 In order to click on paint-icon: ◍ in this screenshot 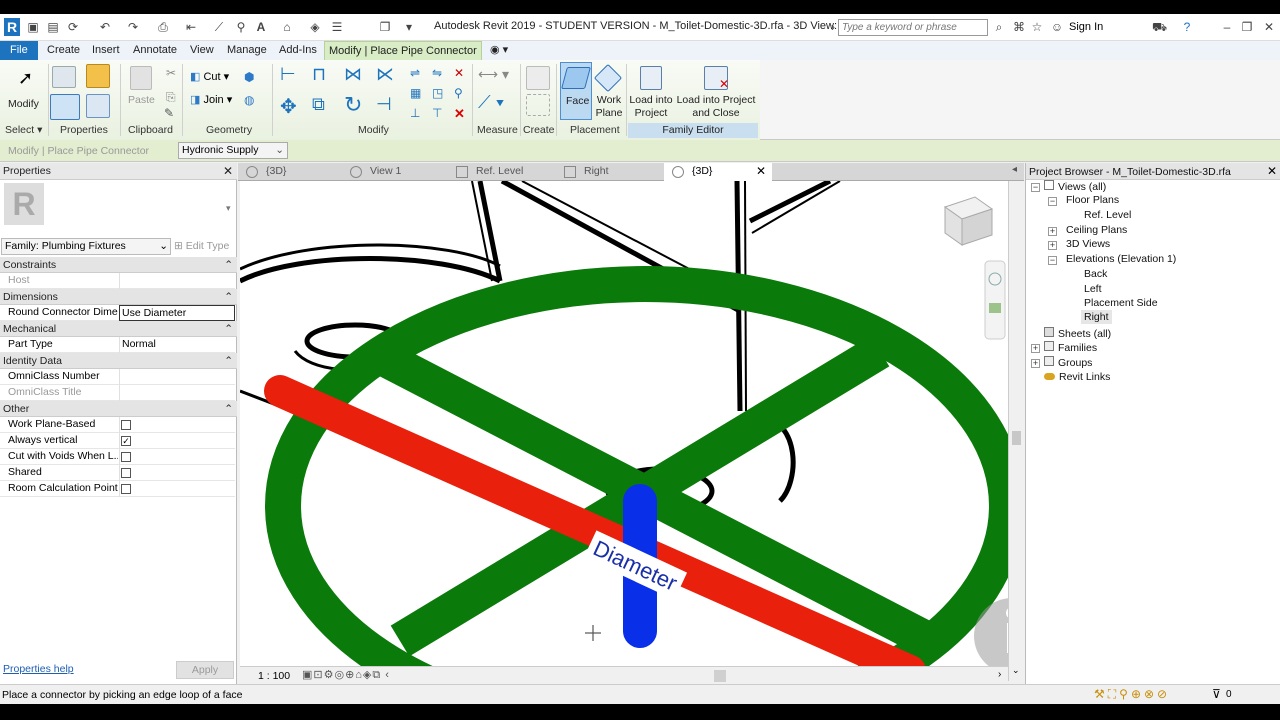, I will do `click(249, 100)`.